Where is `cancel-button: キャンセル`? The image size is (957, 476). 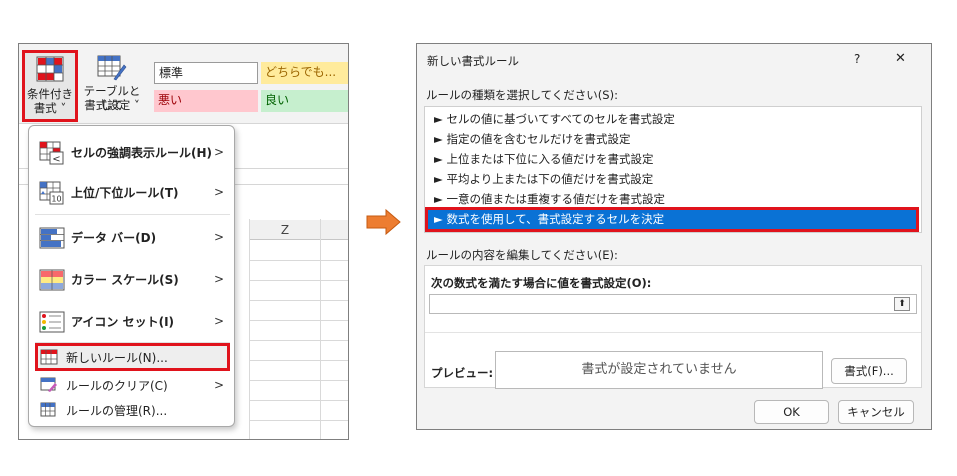 cancel-button: キャンセル is located at coordinates (876, 412).